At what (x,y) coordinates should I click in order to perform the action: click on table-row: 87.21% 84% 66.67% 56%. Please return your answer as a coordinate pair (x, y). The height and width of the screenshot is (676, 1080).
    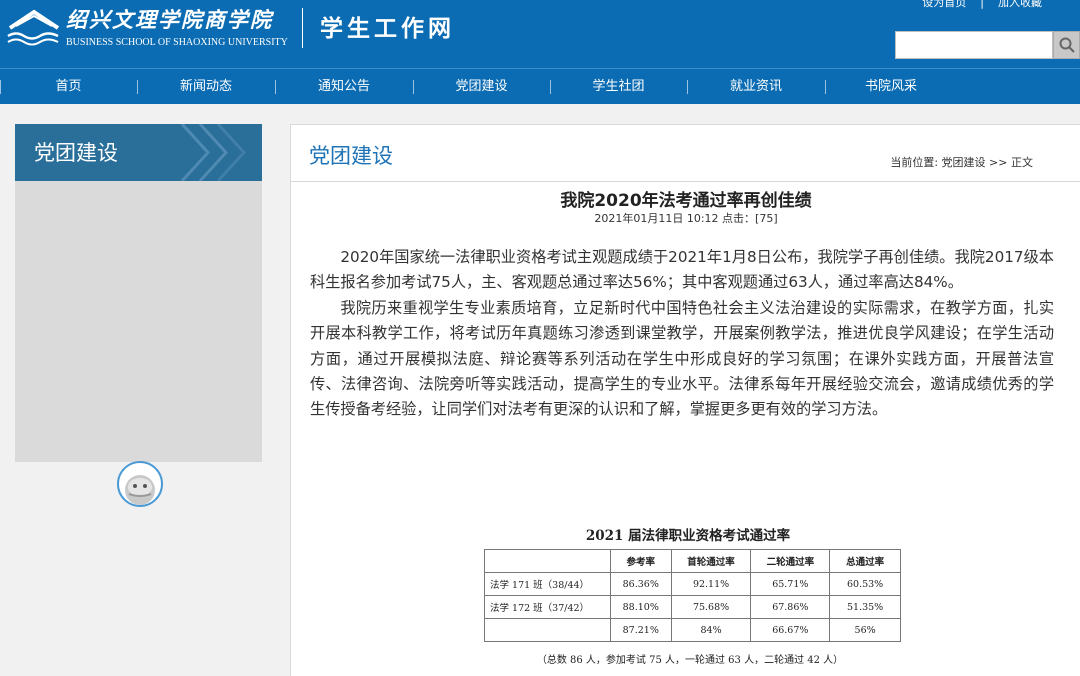
    Looking at the image, I should click on (692, 630).